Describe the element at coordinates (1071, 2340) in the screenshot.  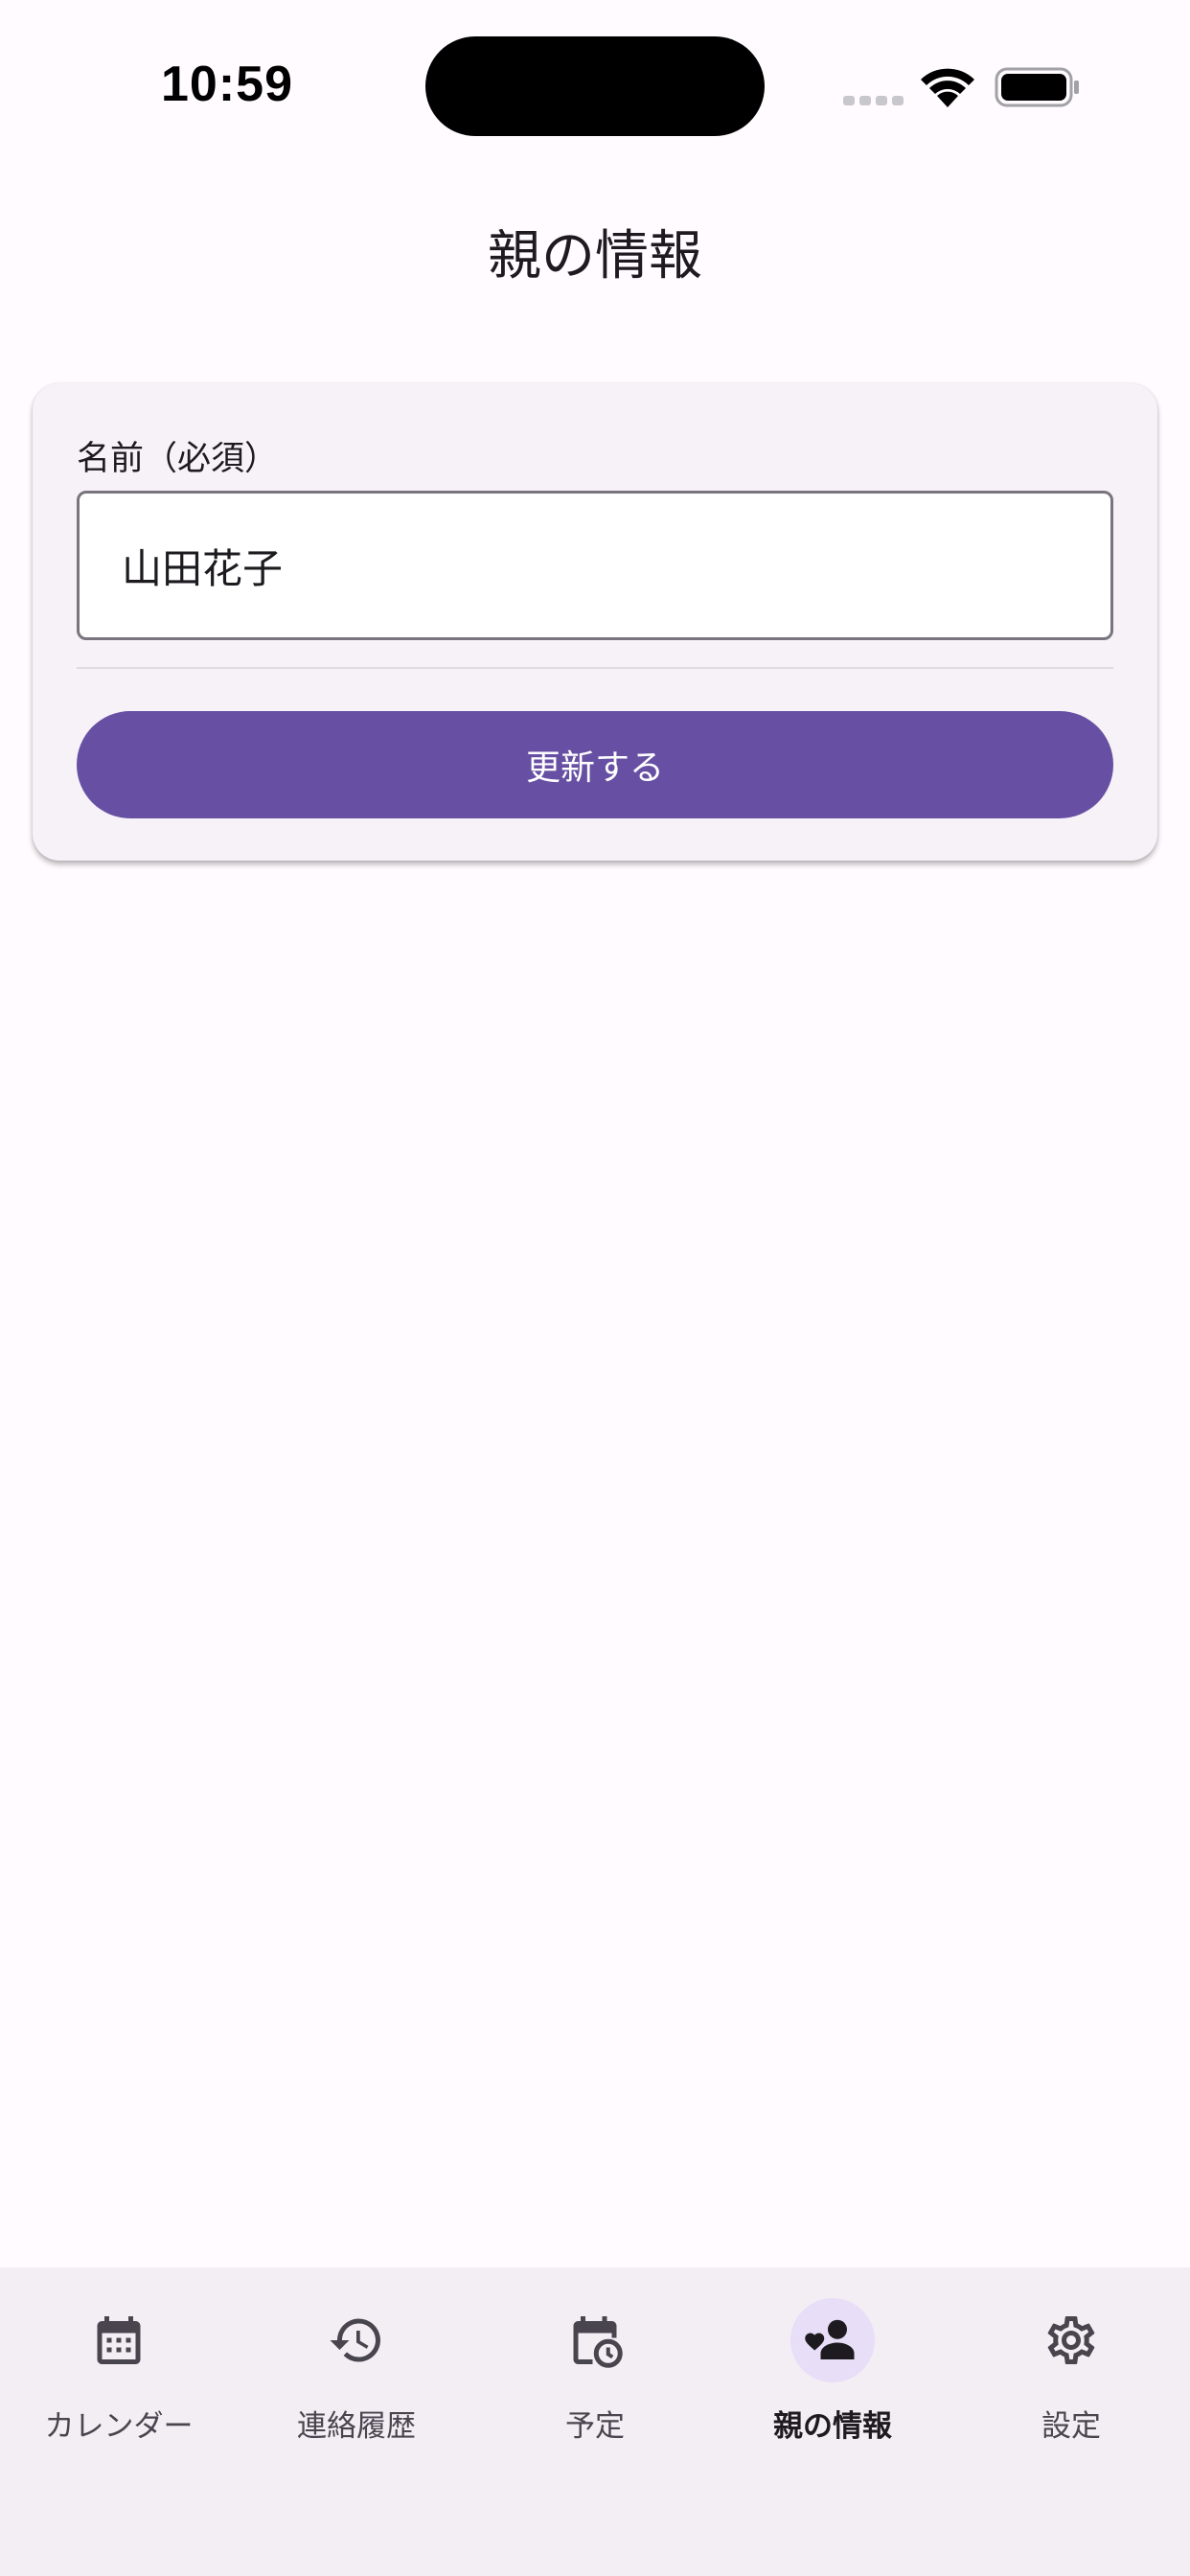
I see `gear-icon` at that location.